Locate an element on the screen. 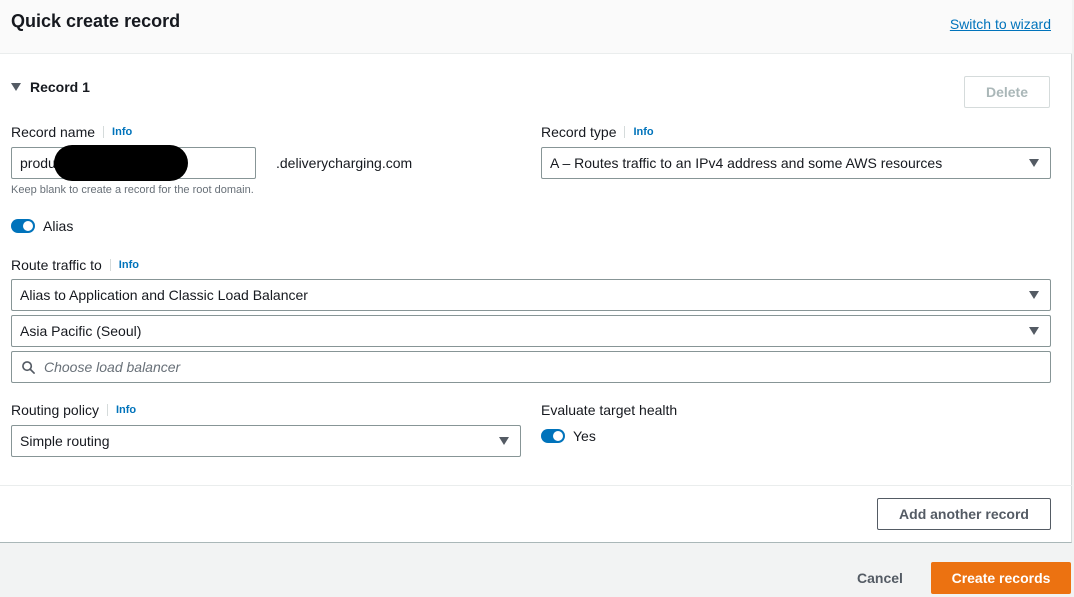  record-type-info-link: Info is located at coordinates (639, 132).